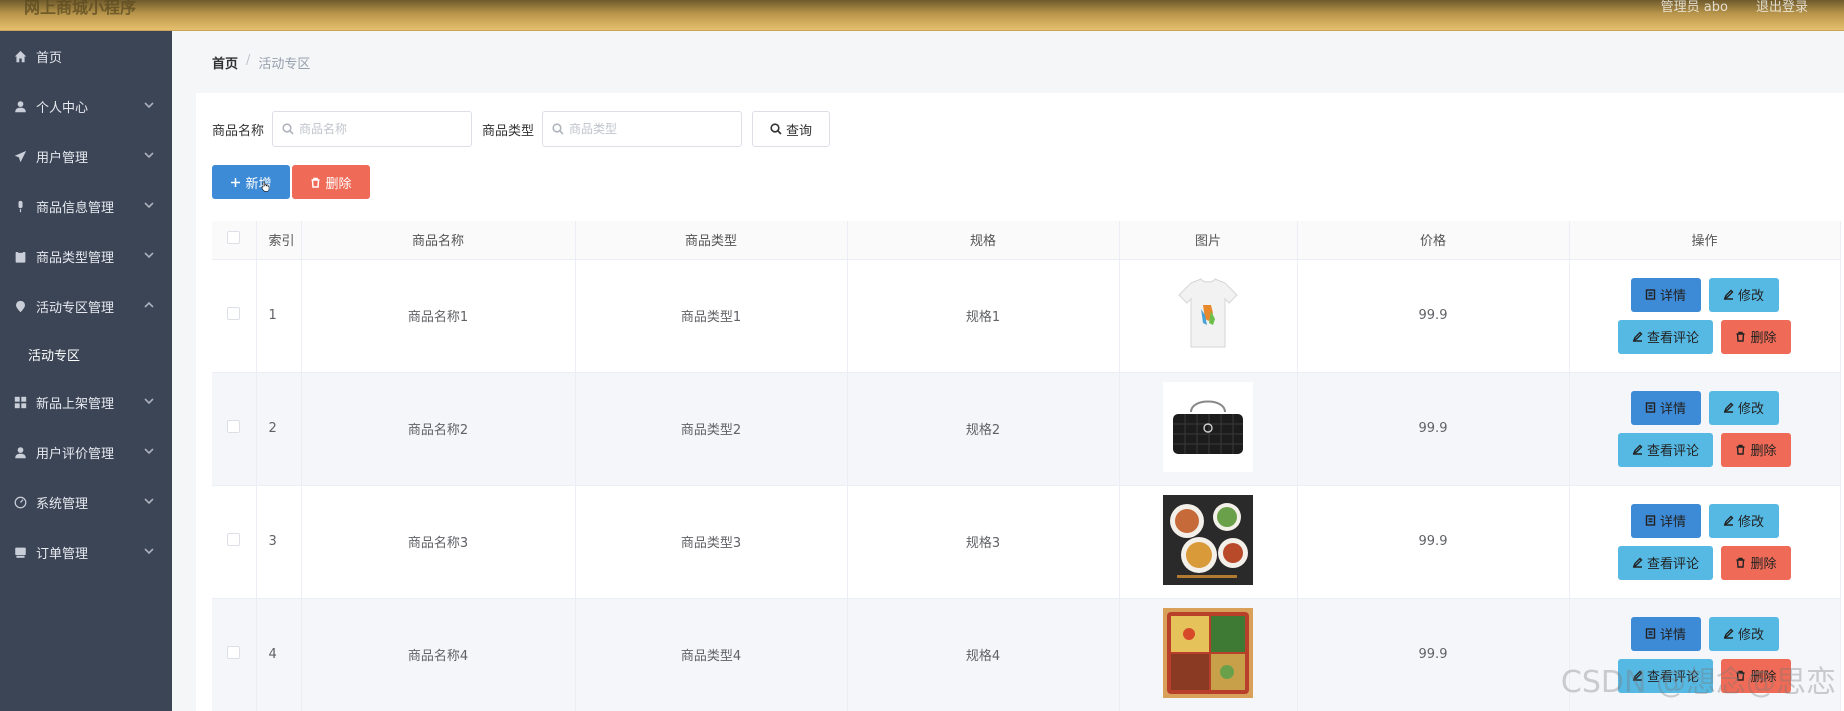 The width and height of the screenshot is (1844, 711). What do you see at coordinates (251, 182) in the screenshot?
I see `add-button: 新增` at bounding box center [251, 182].